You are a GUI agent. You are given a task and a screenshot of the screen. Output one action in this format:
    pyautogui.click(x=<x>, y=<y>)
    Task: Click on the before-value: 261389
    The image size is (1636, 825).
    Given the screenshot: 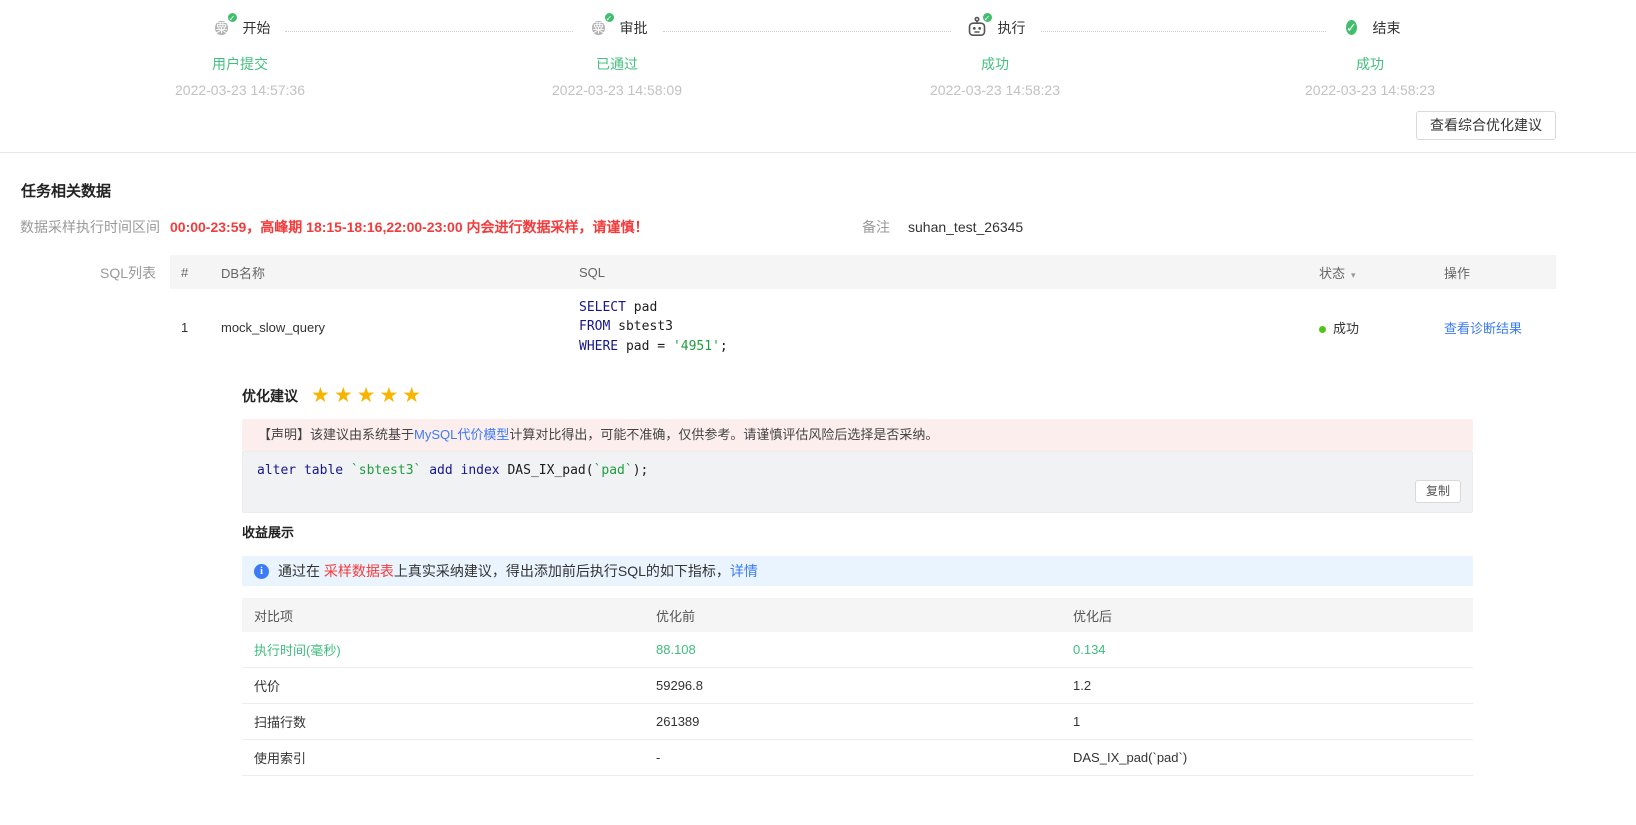 What is the action you would take?
    pyautogui.click(x=678, y=721)
    